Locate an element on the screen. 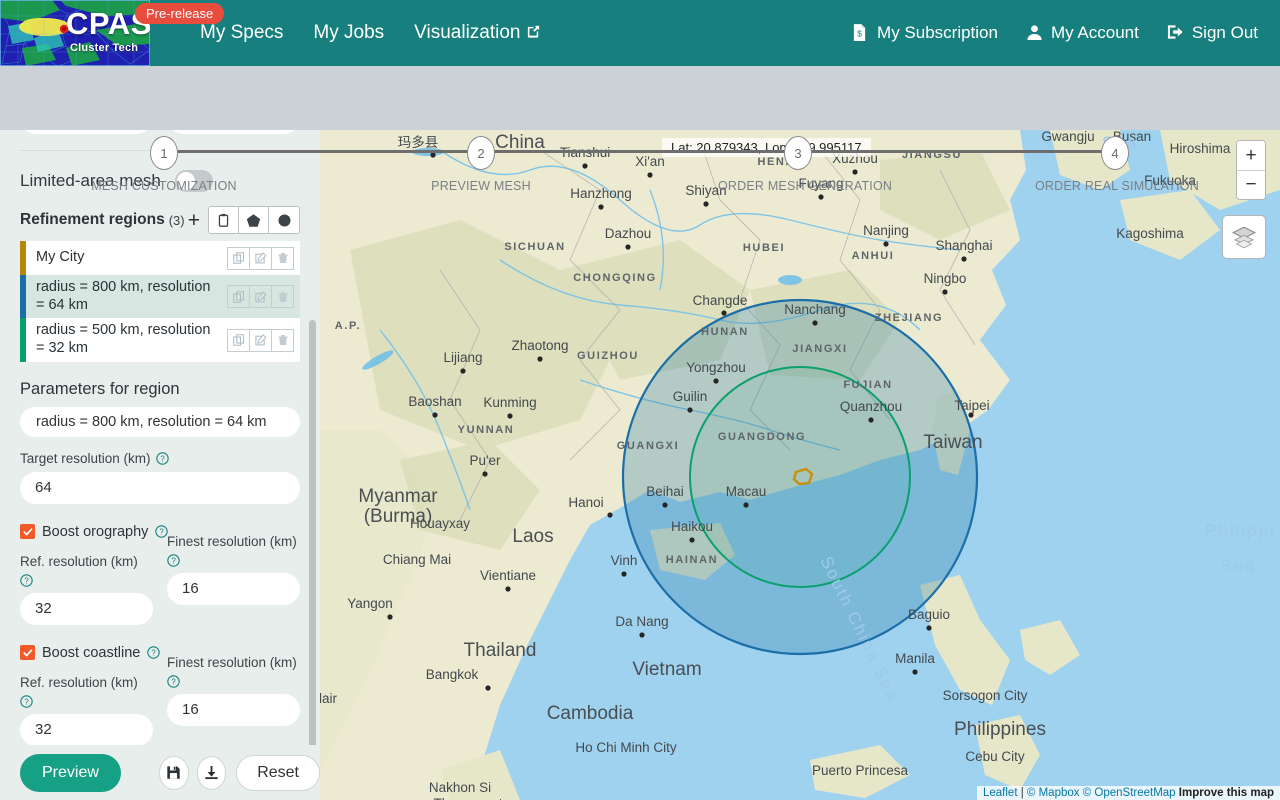 Image resolution: width=1280 pixels, height=800 pixels. map-prov-fujian: FUJIAN is located at coordinates (867, 385).